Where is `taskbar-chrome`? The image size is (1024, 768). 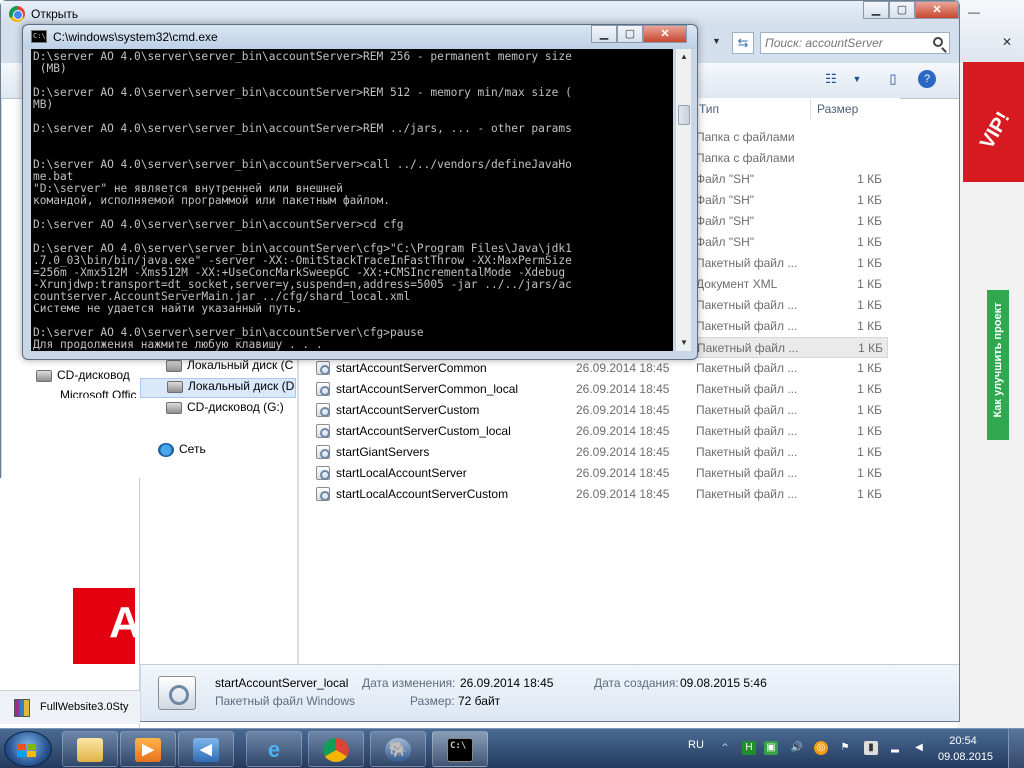
taskbar-chrome is located at coordinates (336, 749).